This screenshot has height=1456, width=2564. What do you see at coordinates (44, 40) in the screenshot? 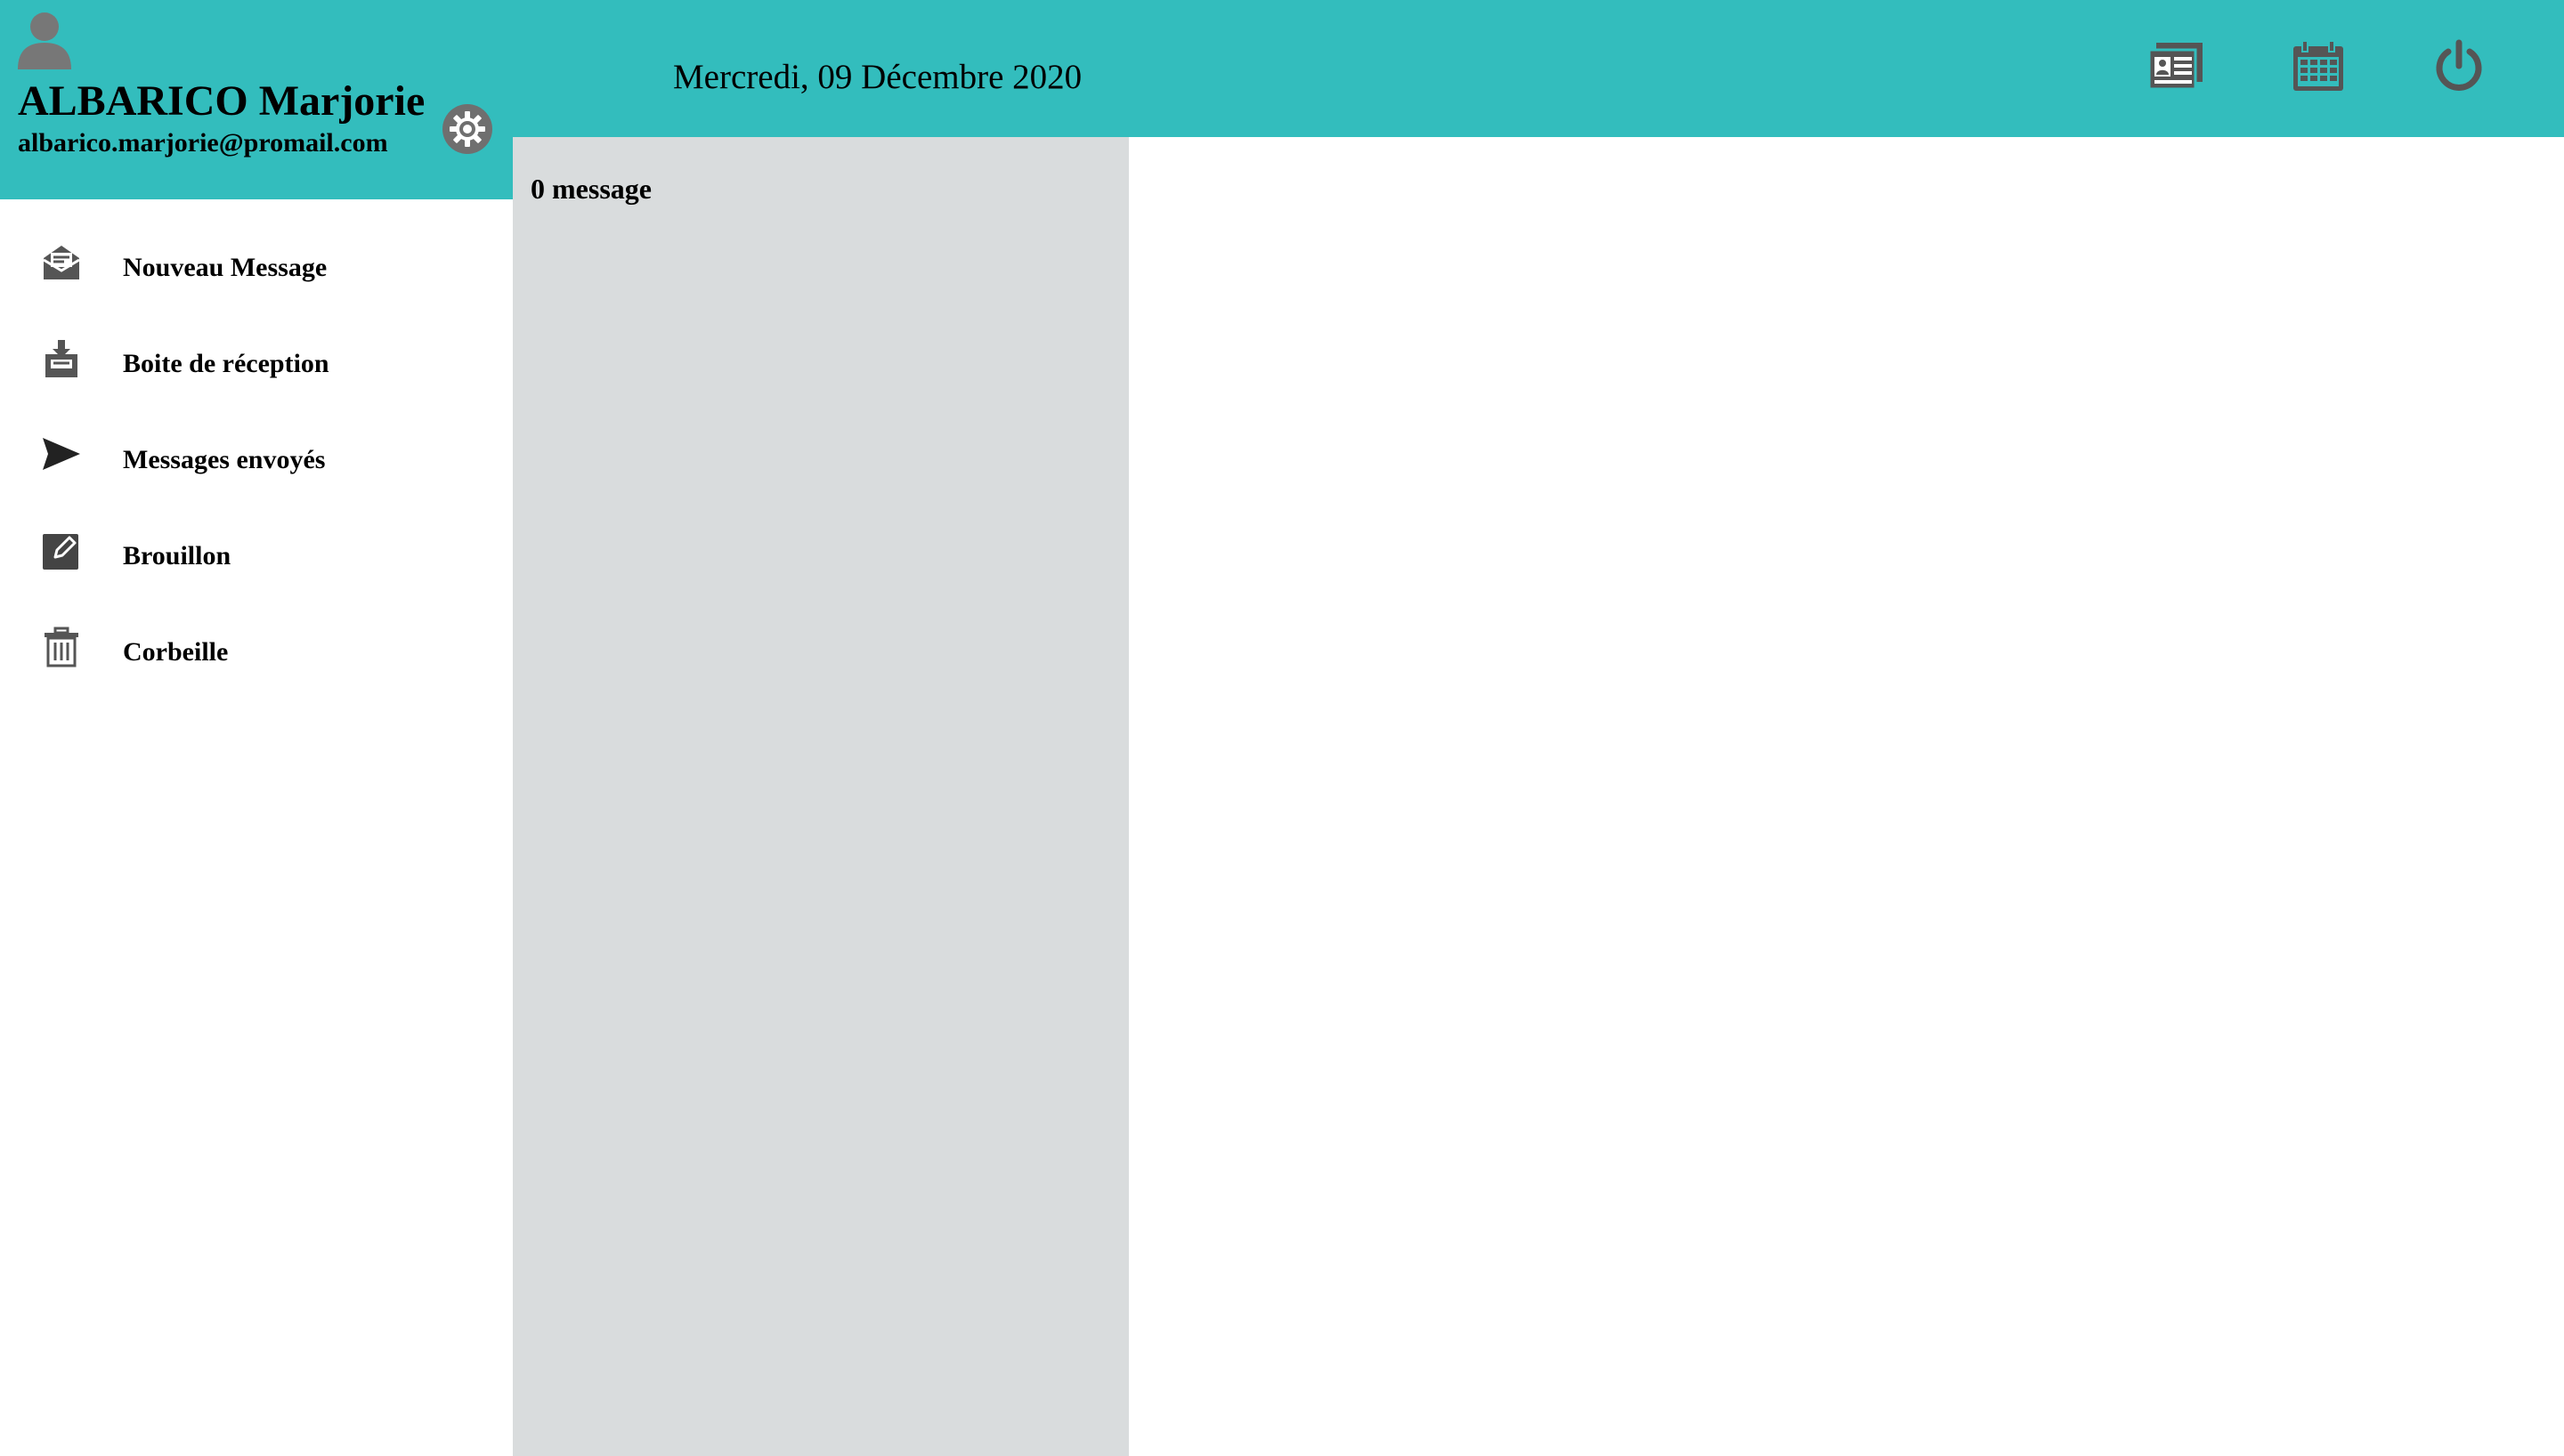
I see `user-avatar-icon` at bounding box center [44, 40].